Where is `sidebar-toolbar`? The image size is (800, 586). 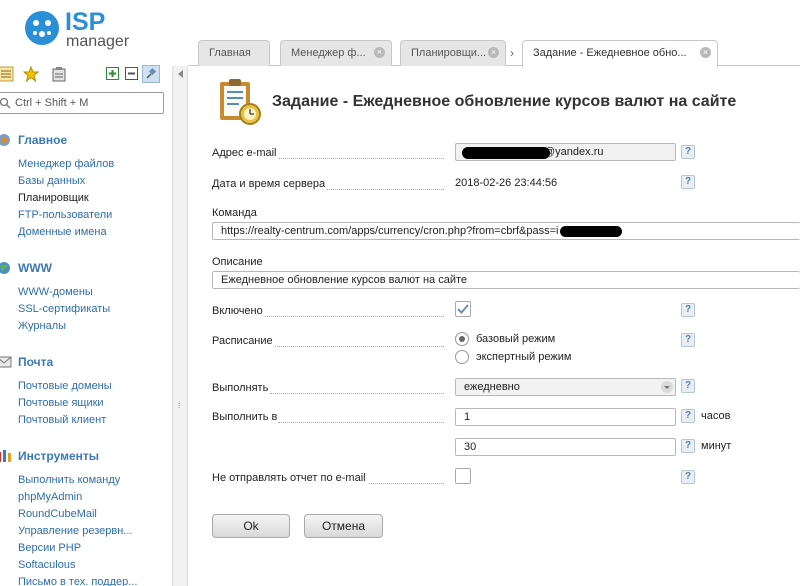
sidebar-toolbar is located at coordinates (86, 75).